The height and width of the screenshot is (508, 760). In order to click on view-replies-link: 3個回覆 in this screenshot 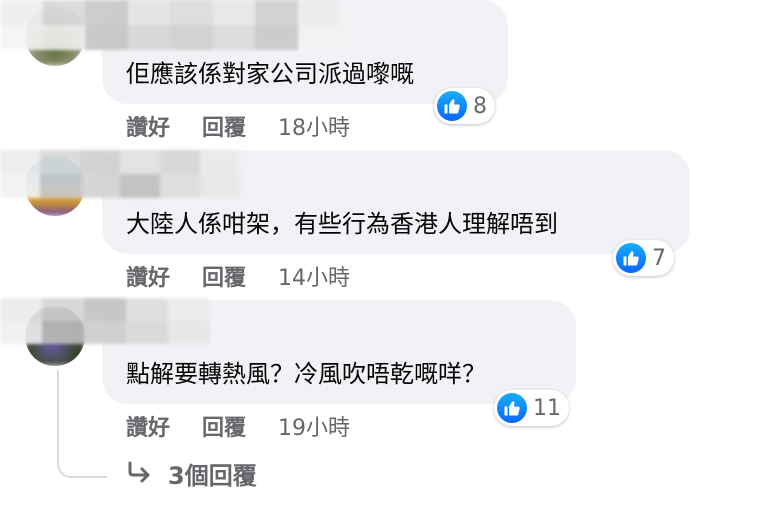, I will do `click(191, 473)`.